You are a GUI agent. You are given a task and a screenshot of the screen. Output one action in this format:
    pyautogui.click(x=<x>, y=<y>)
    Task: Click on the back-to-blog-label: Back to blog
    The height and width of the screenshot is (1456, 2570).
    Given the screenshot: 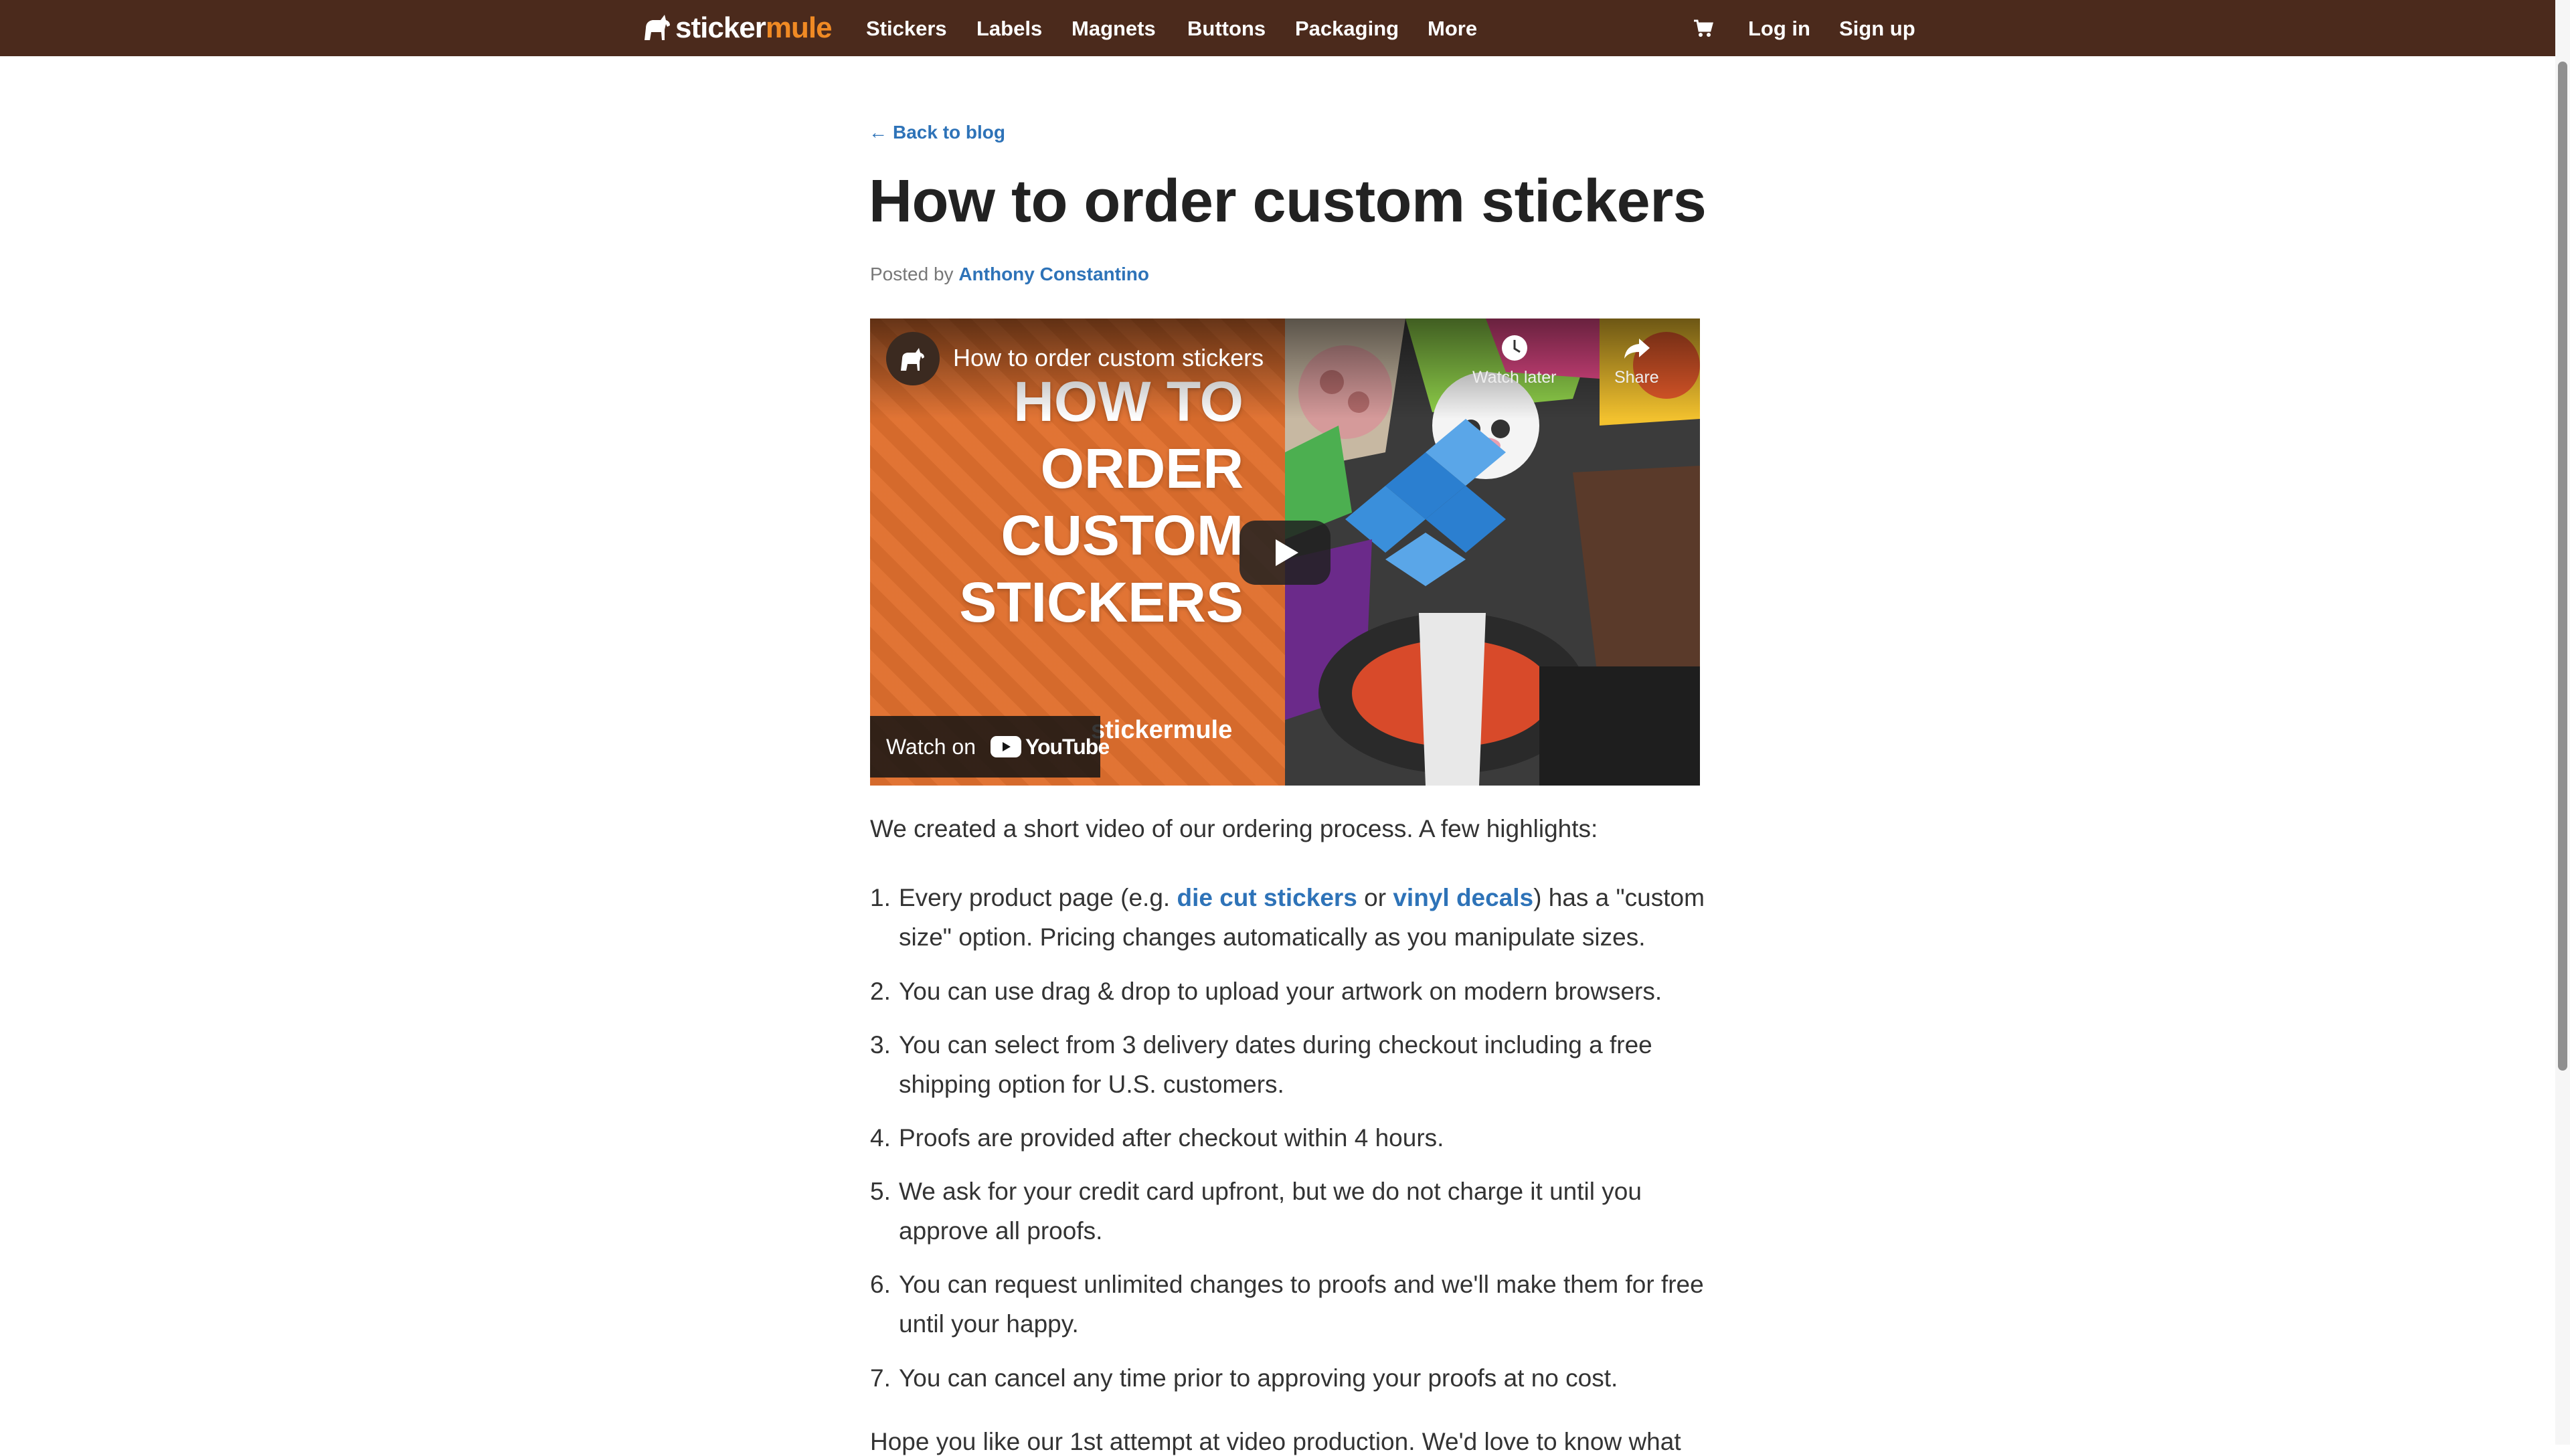 What is the action you would take?
    pyautogui.click(x=949, y=132)
    